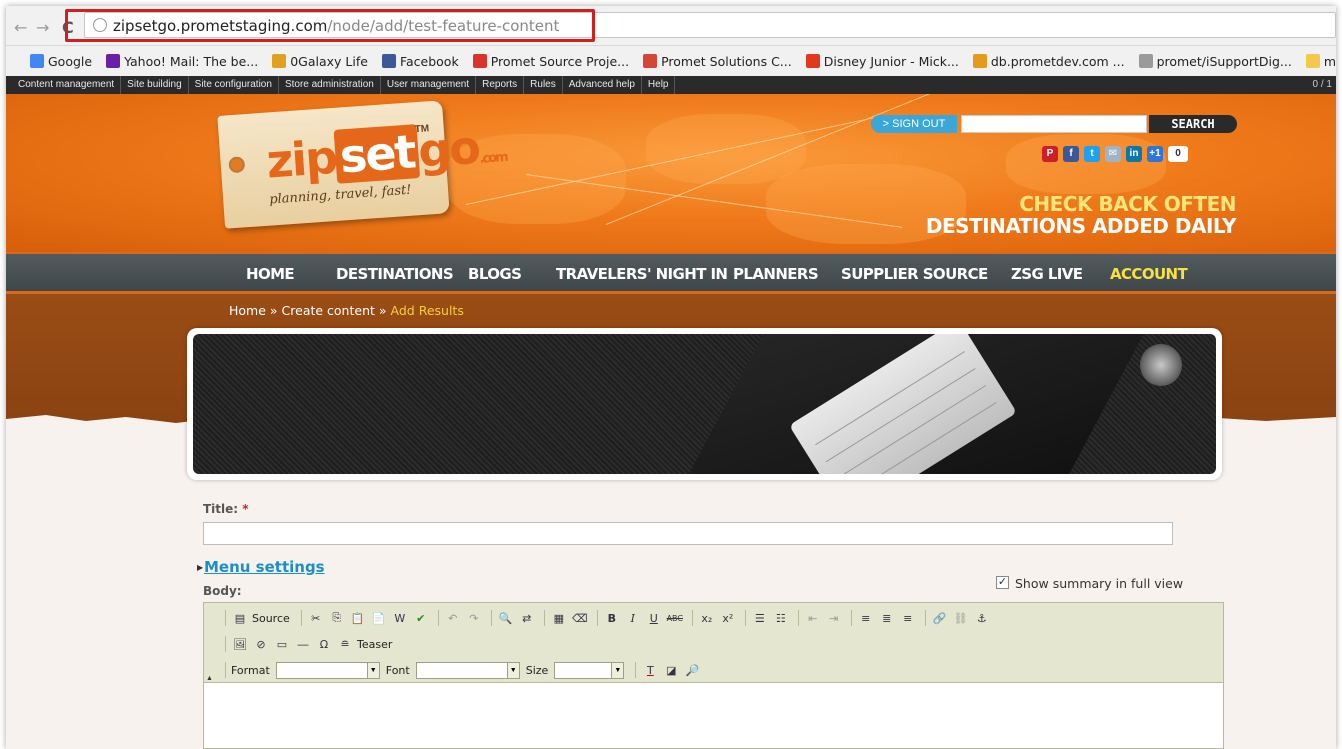  What do you see at coordinates (602, 85) in the screenshot?
I see `admin-menu-item: Advanced help` at bounding box center [602, 85].